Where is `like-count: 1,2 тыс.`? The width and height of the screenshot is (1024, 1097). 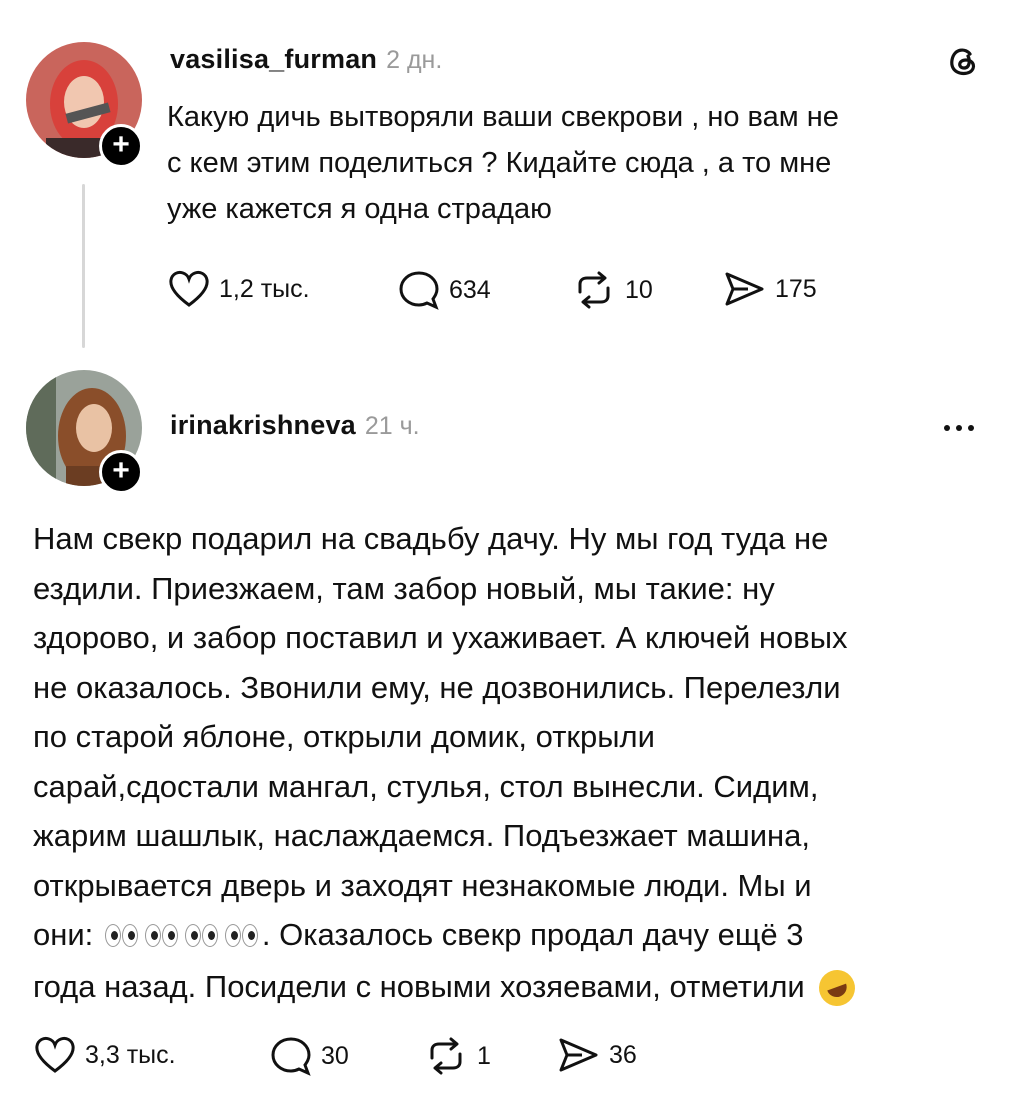 like-count: 1,2 тыс. is located at coordinates (264, 288).